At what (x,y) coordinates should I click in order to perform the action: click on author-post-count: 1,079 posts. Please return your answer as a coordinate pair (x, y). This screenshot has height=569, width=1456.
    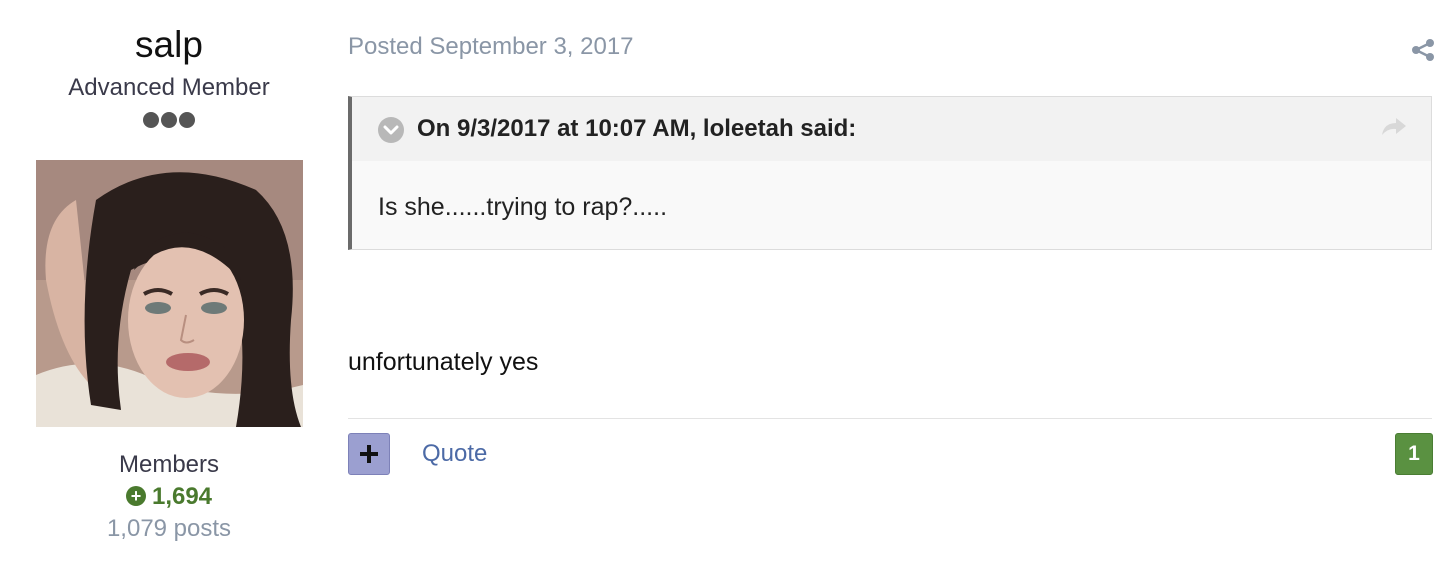
    Looking at the image, I should click on (169, 528).